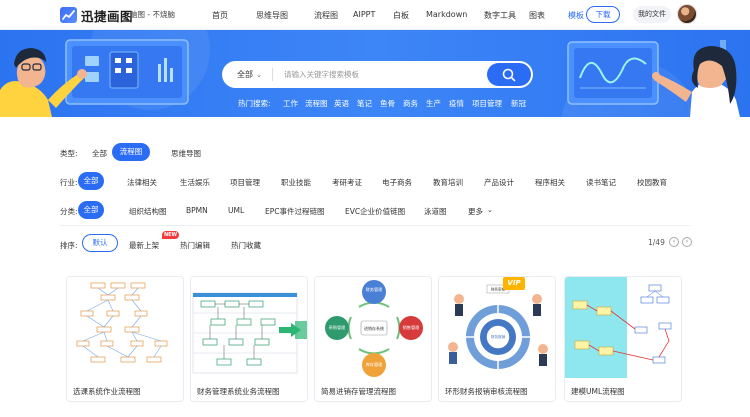 The height and width of the screenshot is (417, 750). Describe the element at coordinates (326, 15) in the screenshot. I see `nav-item: 流程图` at that location.